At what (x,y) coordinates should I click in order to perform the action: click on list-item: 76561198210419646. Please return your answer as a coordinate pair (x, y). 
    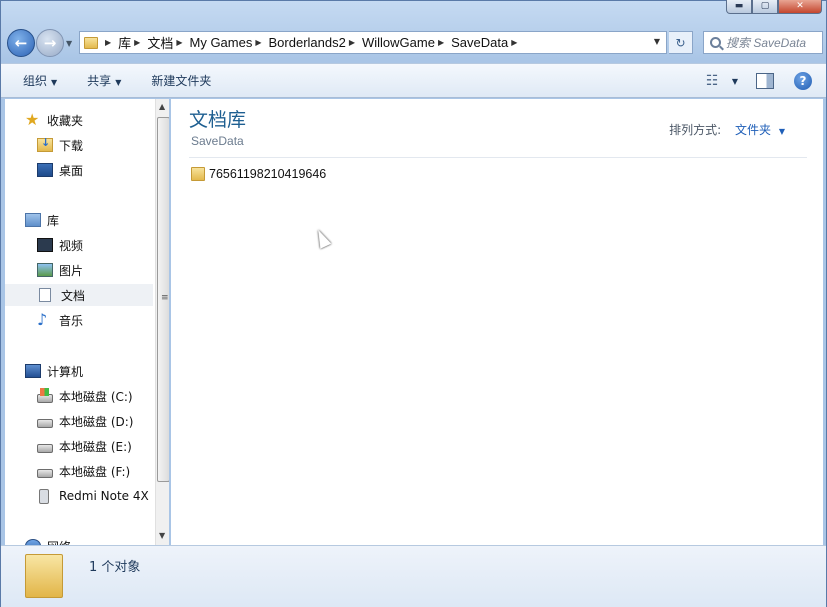
    Looking at the image, I should click on (258, 174).